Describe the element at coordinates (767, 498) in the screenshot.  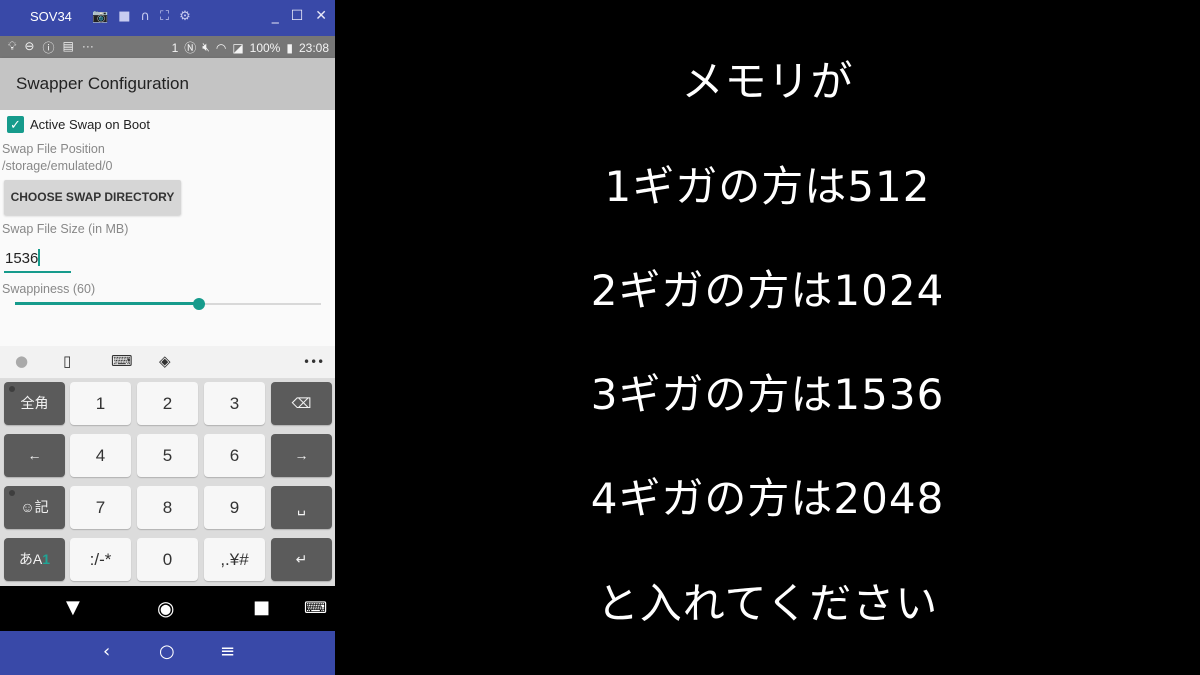
I see `instruction-line: 4ギガの方は2048` at that location.